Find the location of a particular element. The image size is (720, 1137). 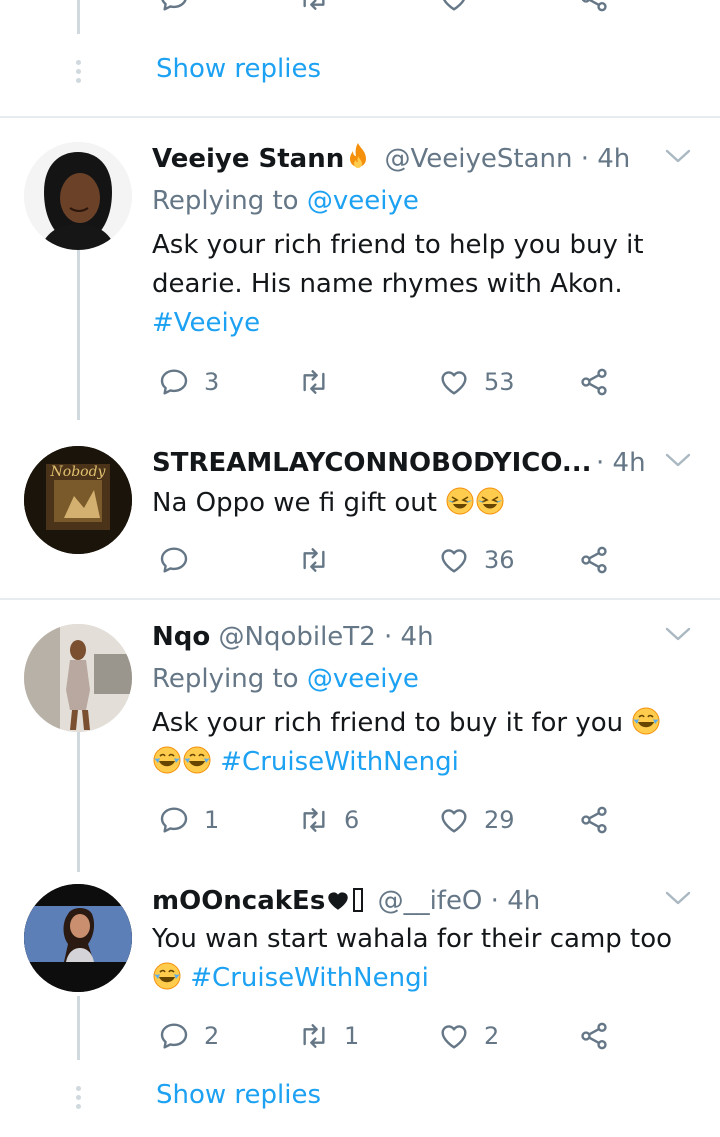

fire-emoji-icon is located at coordinates (358, 157).